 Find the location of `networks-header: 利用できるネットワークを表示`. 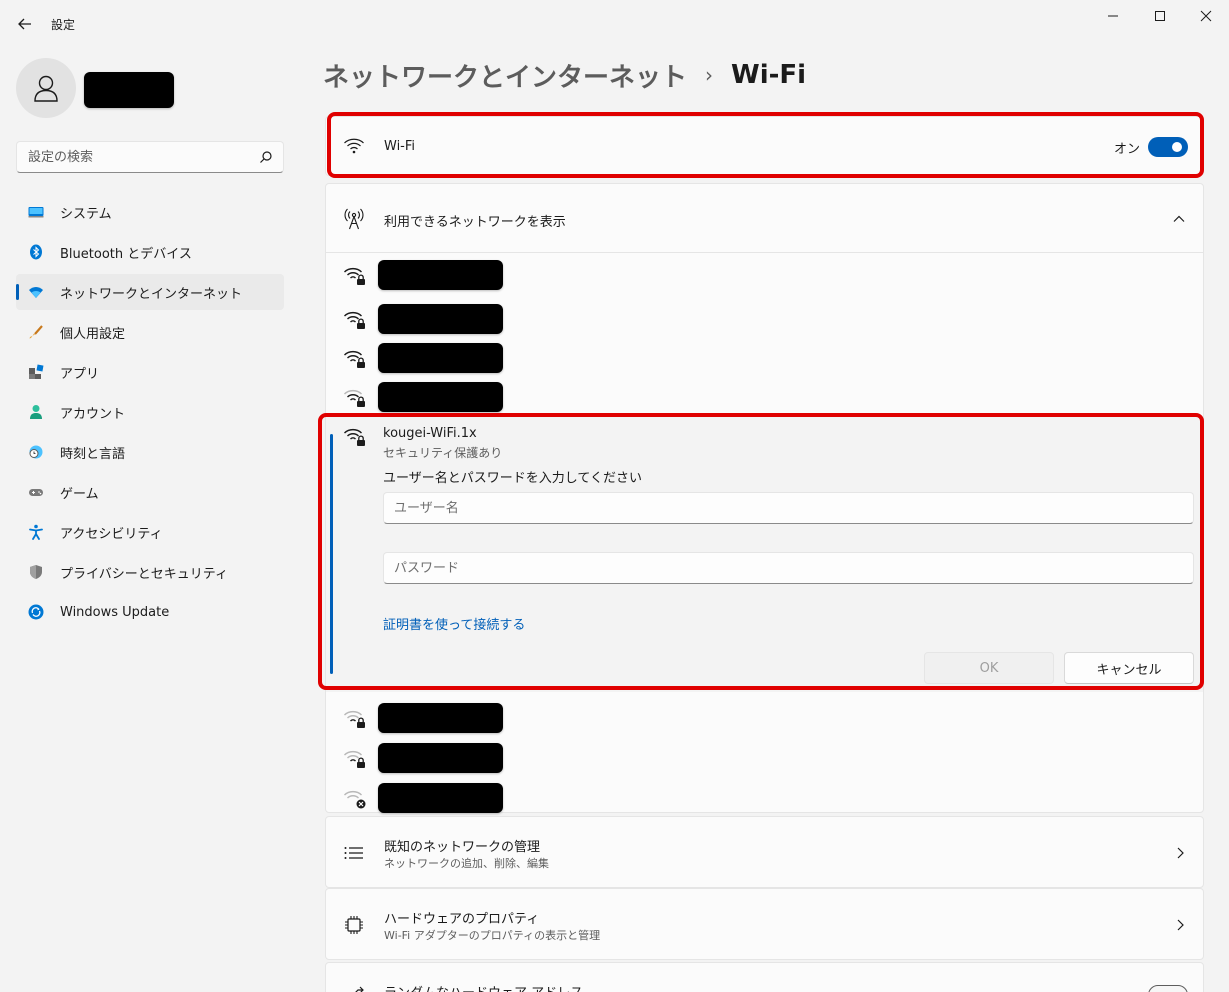

networks-header: 利用できるネットワークを表示 is located at coordinates (764, 218).